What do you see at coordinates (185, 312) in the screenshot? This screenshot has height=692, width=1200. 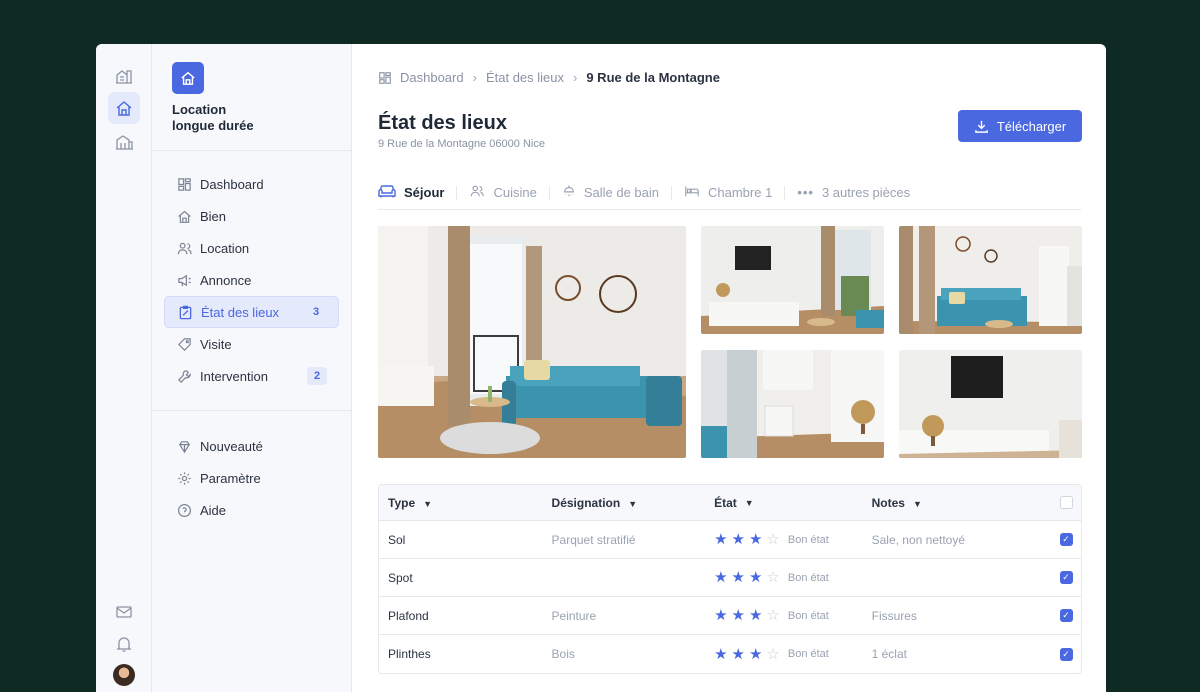 I see `clipboard-icon` at bounding box center [185, 312].